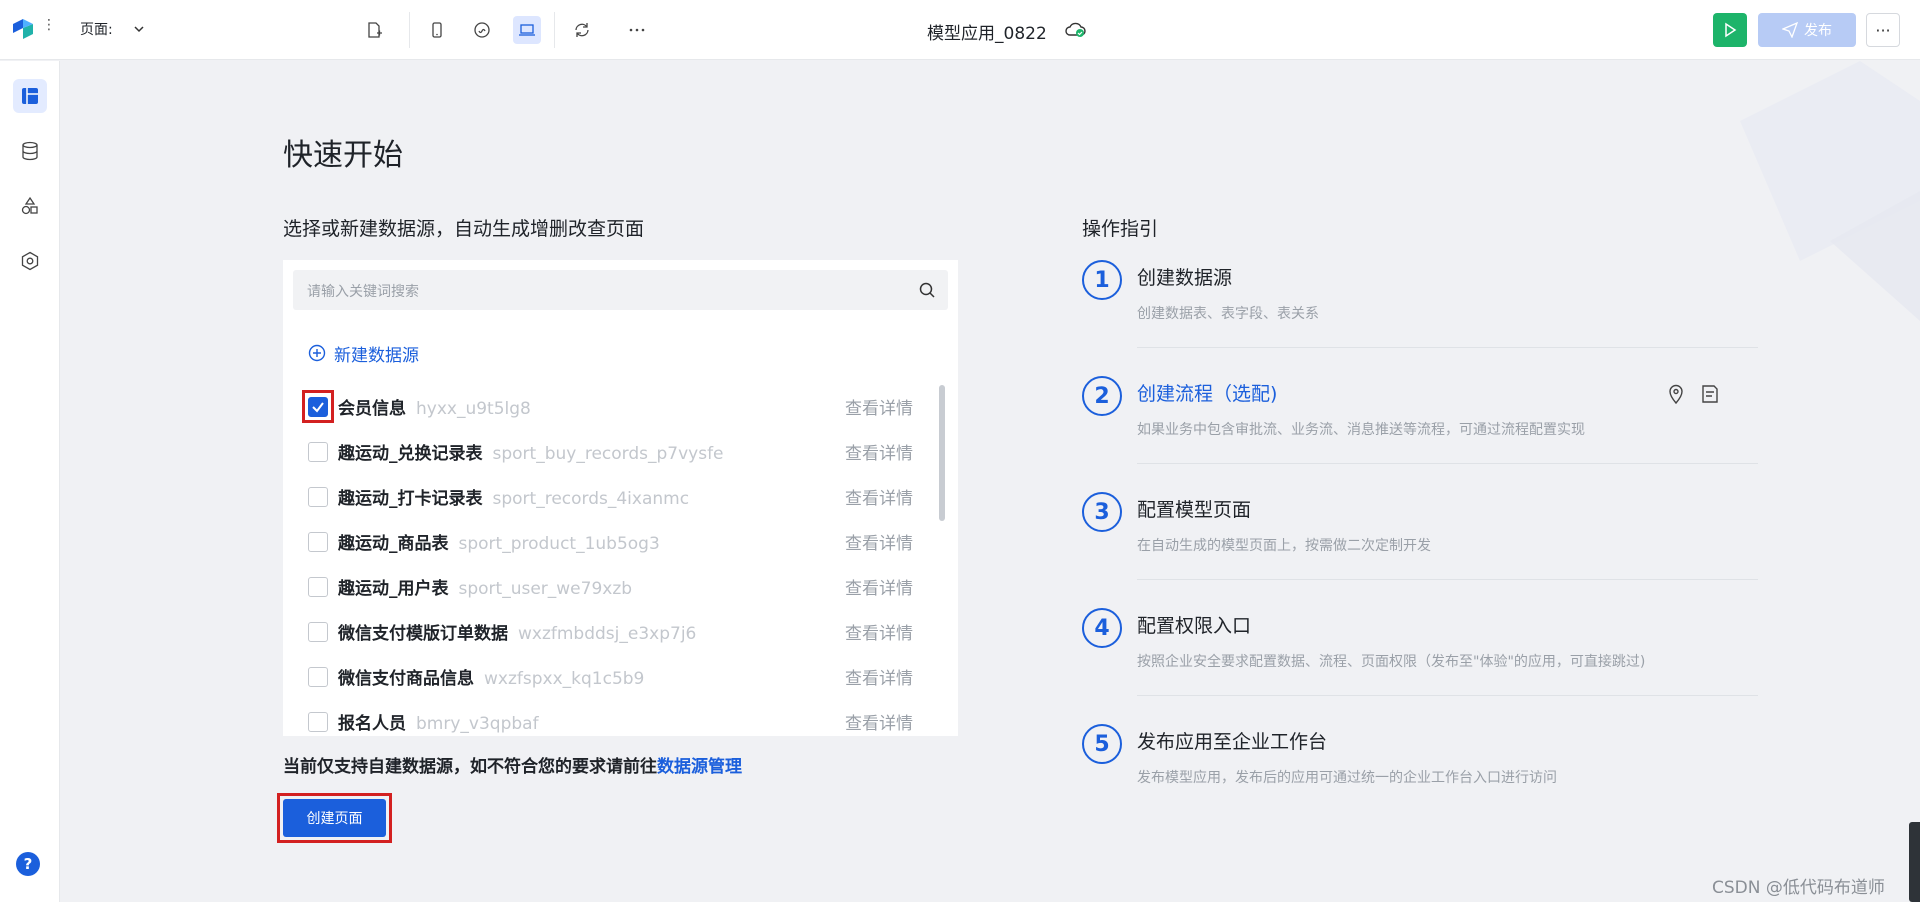 This screenshot has height=902, width=1920. Describe the element at coordinates (517, 631) in the screenshot. I see `datasource-name: 微信支付模版订单数据 wxzfmbddsj_e3xp7j6` at that location.